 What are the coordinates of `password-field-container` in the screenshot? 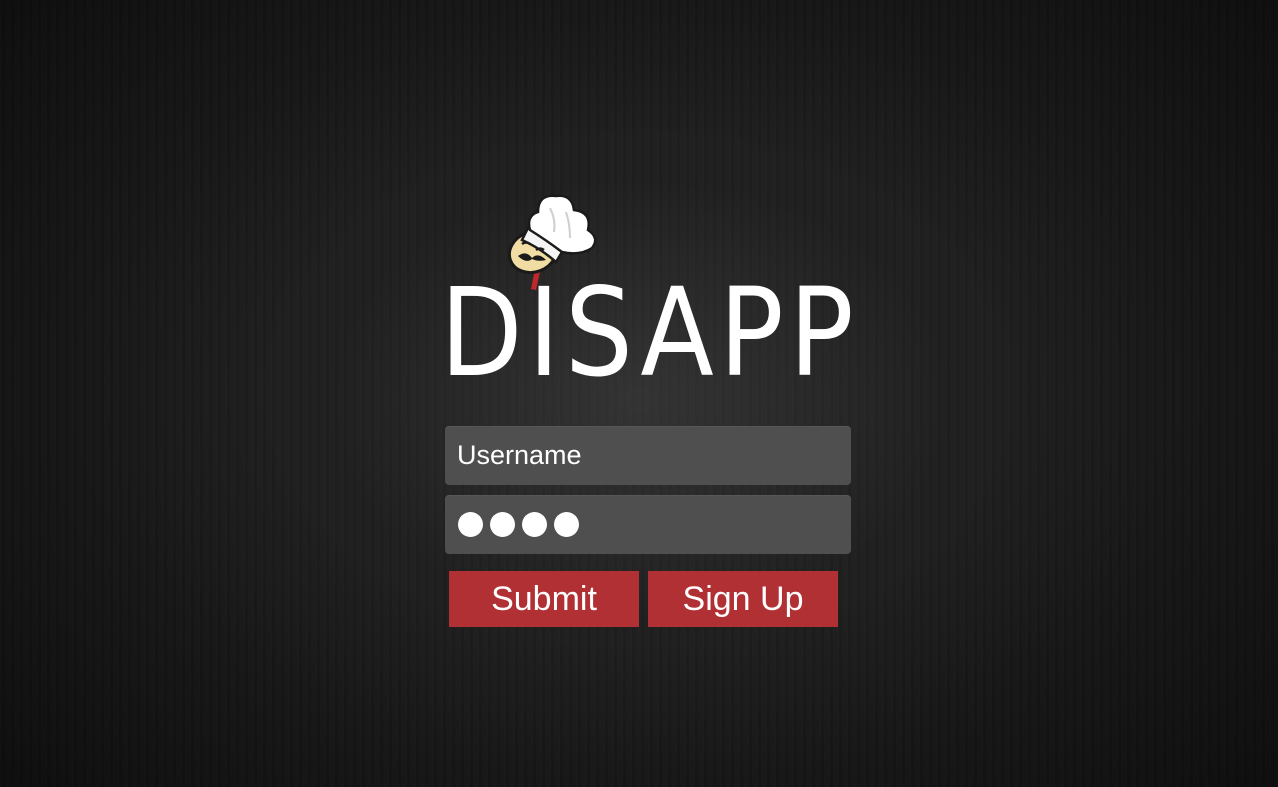 It's located at (648, 524).